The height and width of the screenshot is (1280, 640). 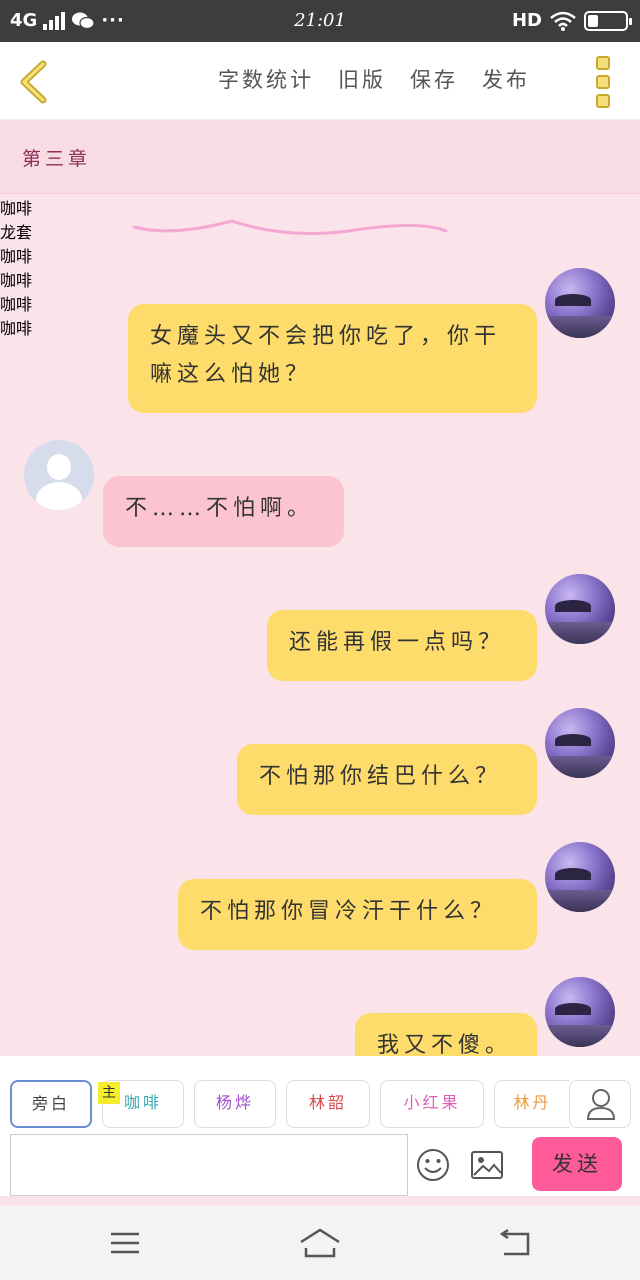 I want to click on master-badge: 主, so click(x=109, y=1093).